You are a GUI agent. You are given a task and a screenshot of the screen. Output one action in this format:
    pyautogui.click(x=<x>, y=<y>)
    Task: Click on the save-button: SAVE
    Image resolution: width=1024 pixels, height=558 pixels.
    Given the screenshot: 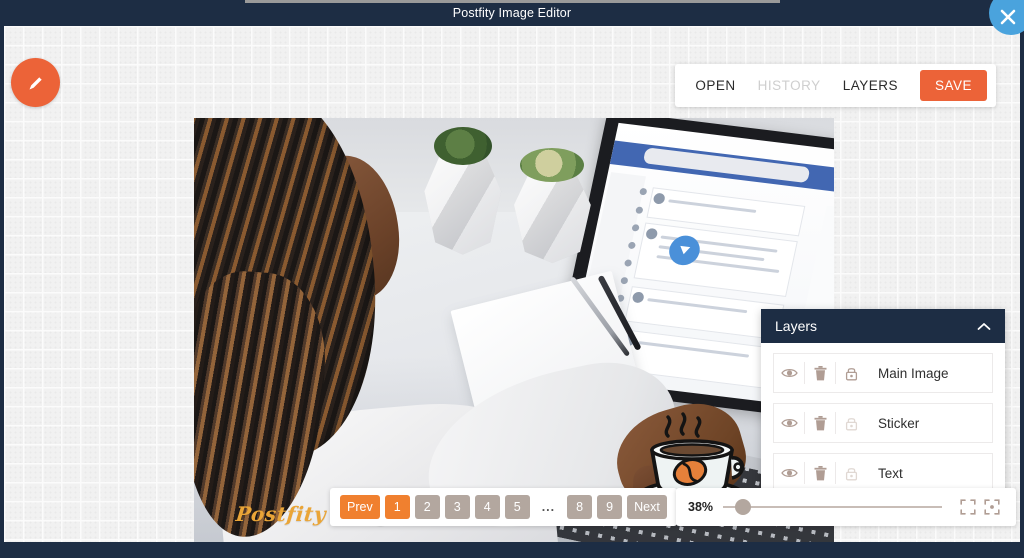 What is the action you would take?
    pyautogui.click(x=953, y=85)
    